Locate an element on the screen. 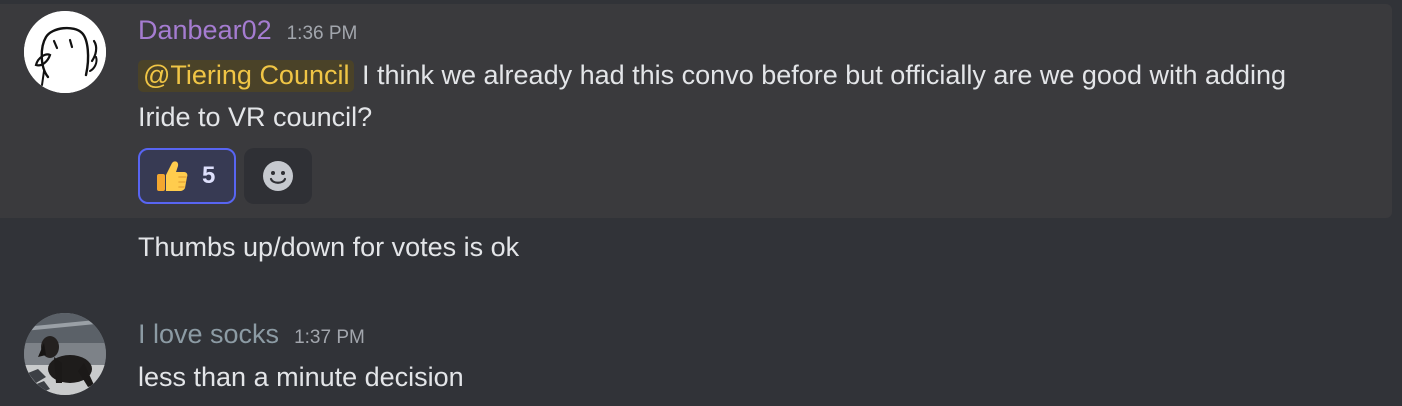  avatar-drawing-icon is located at coordinates (65, 52).